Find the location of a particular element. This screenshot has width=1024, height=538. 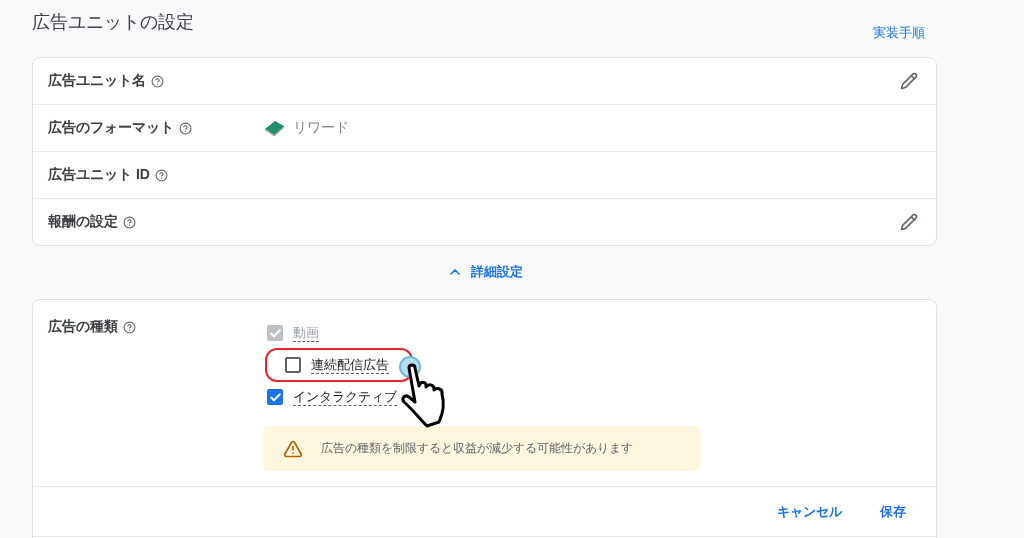

checkbox-label: 動画 is located at coordinates (306, 333).